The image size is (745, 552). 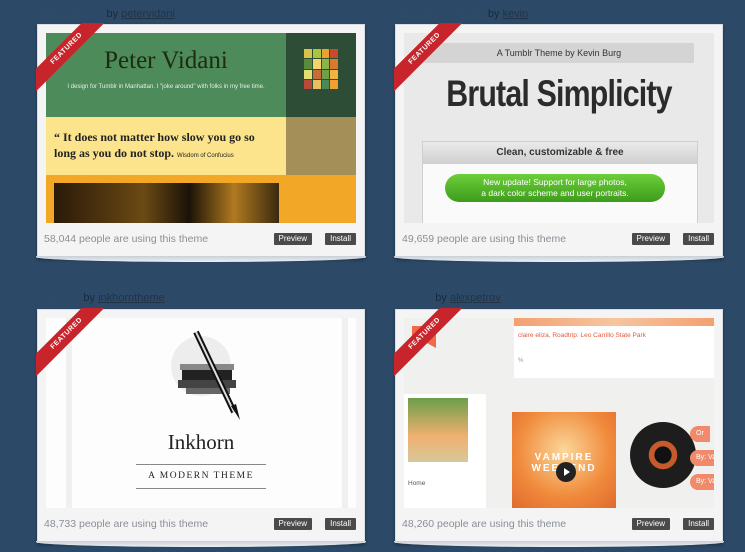 I want to click on theme-author-link: petervidani, so click(x=148, y=14).